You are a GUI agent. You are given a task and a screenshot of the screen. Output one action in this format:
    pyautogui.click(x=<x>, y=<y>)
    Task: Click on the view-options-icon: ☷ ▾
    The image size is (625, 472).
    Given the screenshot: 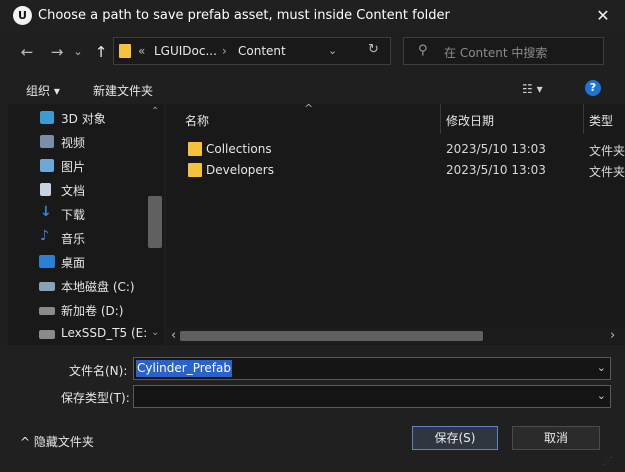 What is the action you would take?
    pyautogui.click(x=532, y=89)
    